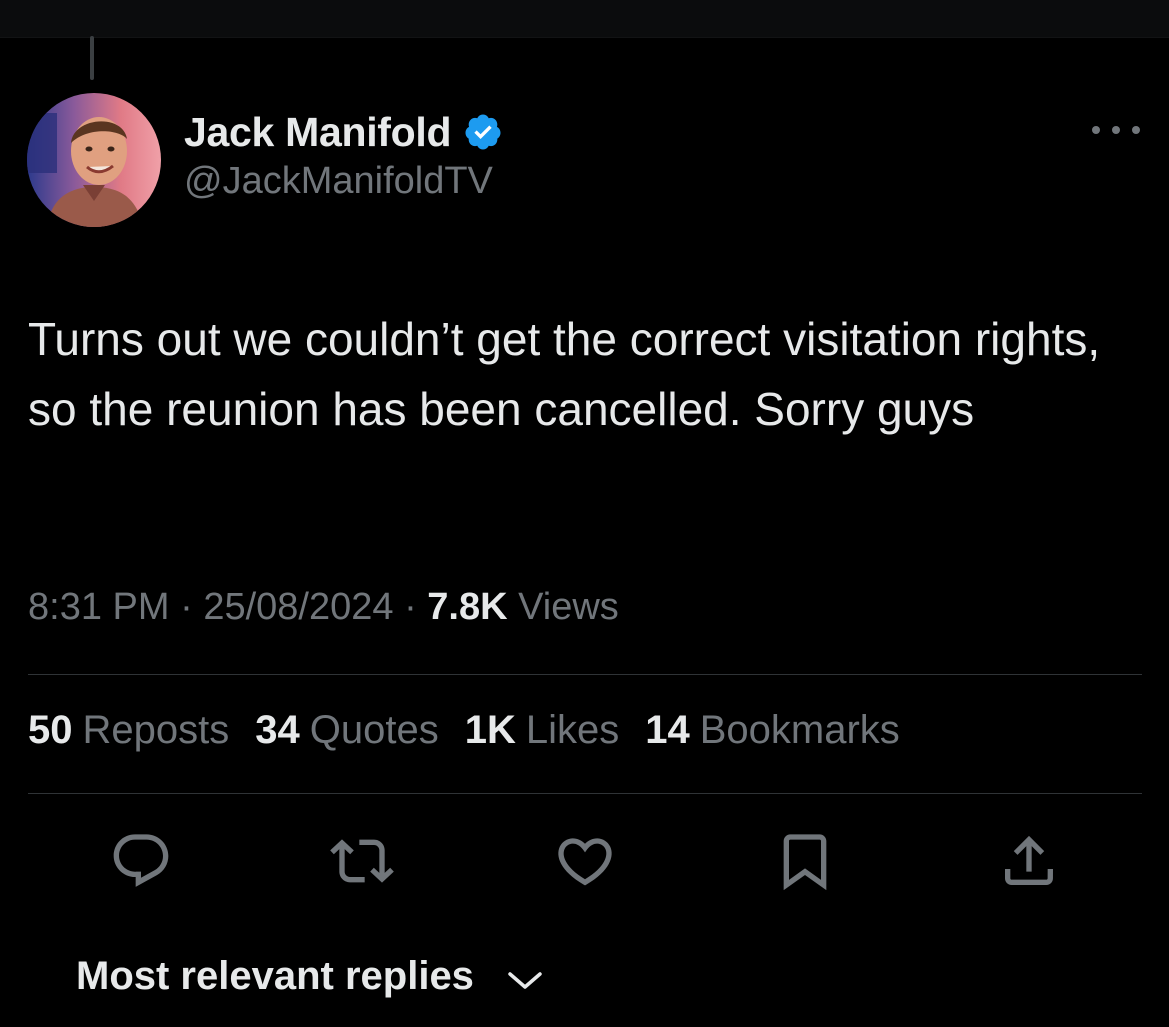 The width and height of the screenshot is (1169, 1027). What do you see at coordinates (318, 132) in the screenshot?
I see `author-display-name: Jack Manifold` at bounding box center [318, 132].